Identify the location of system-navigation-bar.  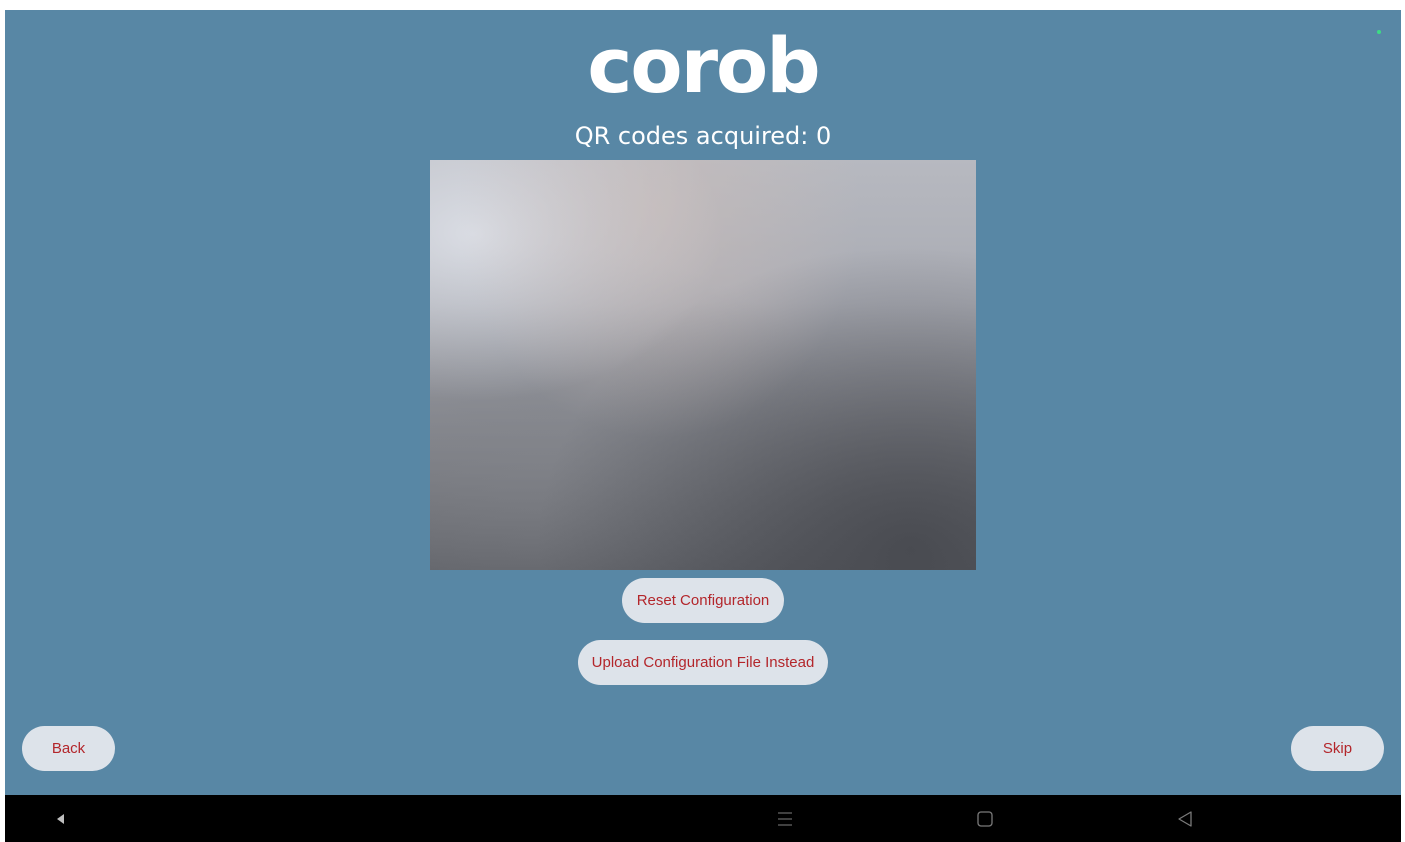
(703, 818).